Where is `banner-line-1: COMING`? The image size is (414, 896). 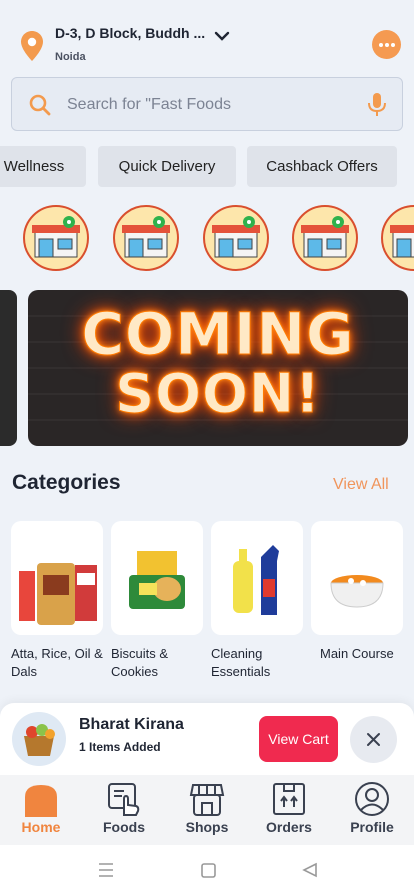
banner-line-1: COMING is located at coordinates (218, 334).